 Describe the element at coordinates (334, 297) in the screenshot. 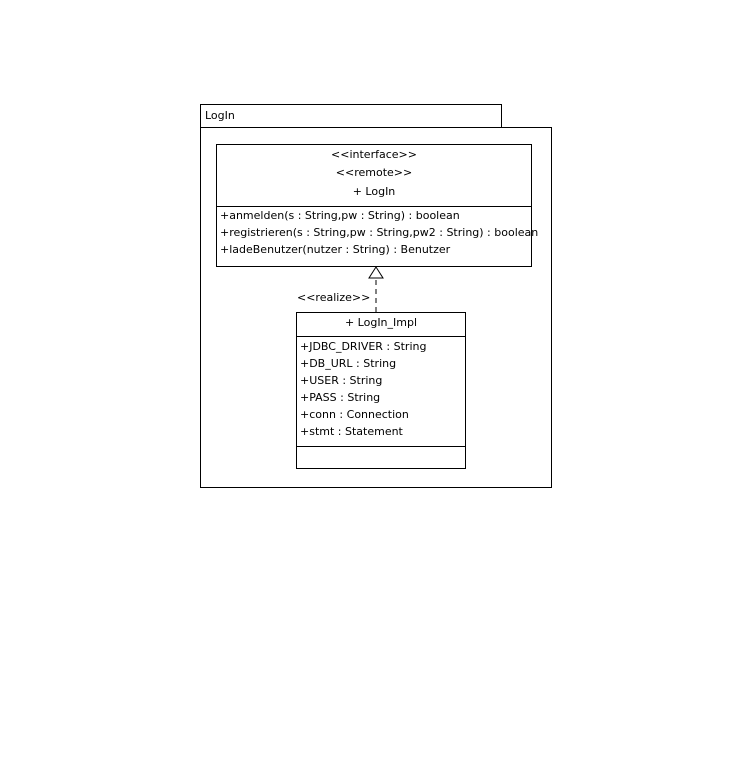

I see `realize-label: <<realize>>` at that location.